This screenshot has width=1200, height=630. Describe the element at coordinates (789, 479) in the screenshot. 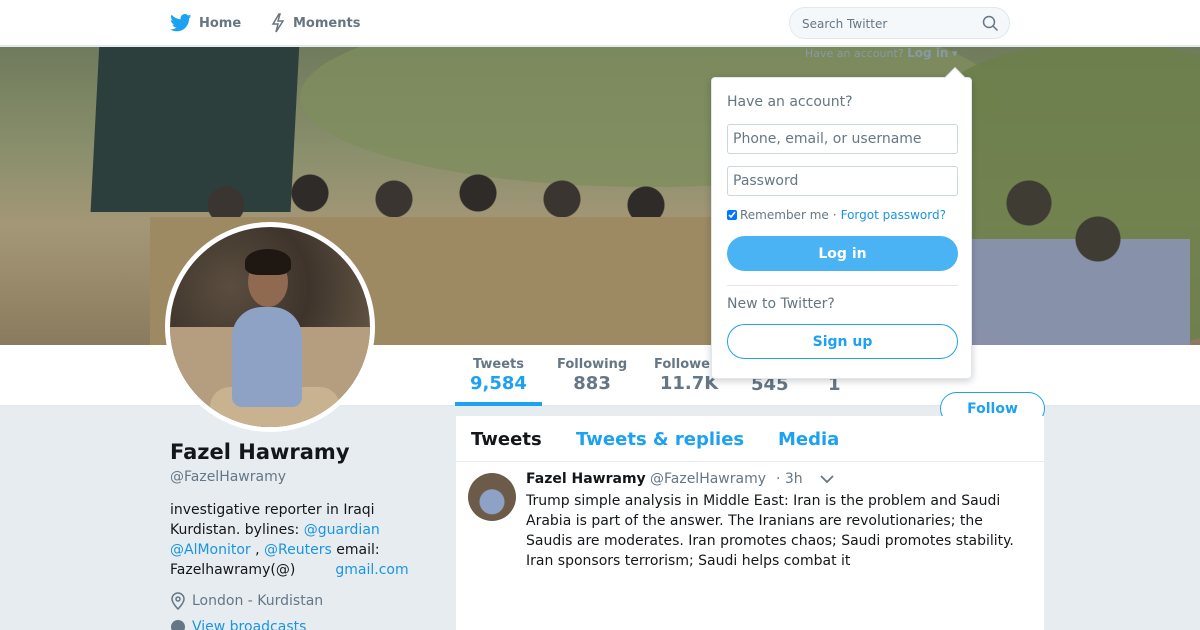

I see `tweet-timestamp: · 3h` at that location.